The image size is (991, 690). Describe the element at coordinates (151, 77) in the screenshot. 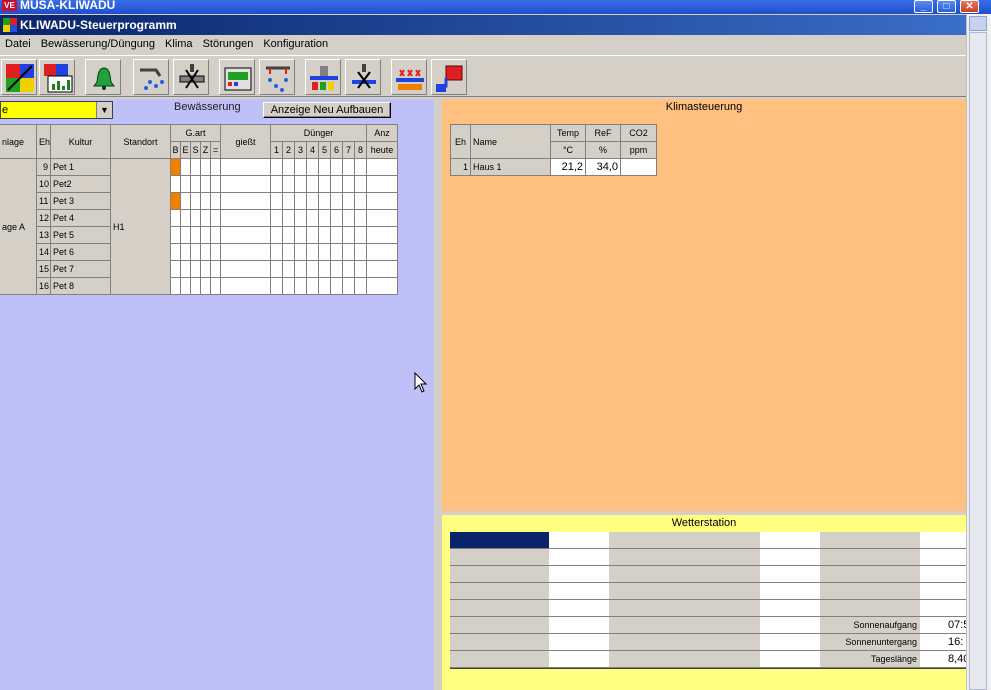

I see `irrigation-icon` at that location.